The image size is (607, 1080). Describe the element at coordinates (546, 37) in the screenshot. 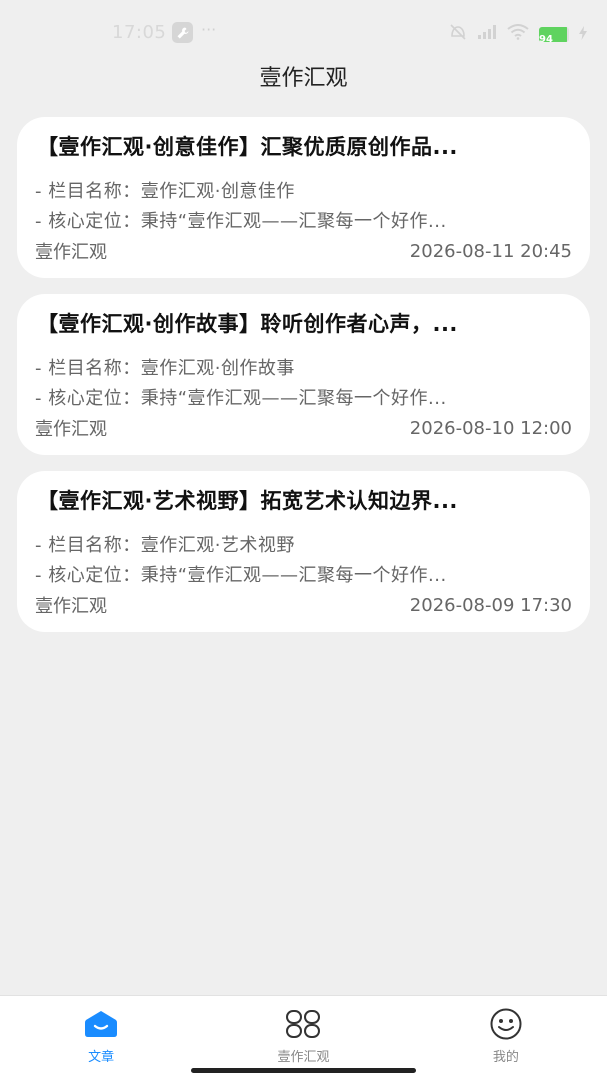

I see `battery-level: 94` at that location.